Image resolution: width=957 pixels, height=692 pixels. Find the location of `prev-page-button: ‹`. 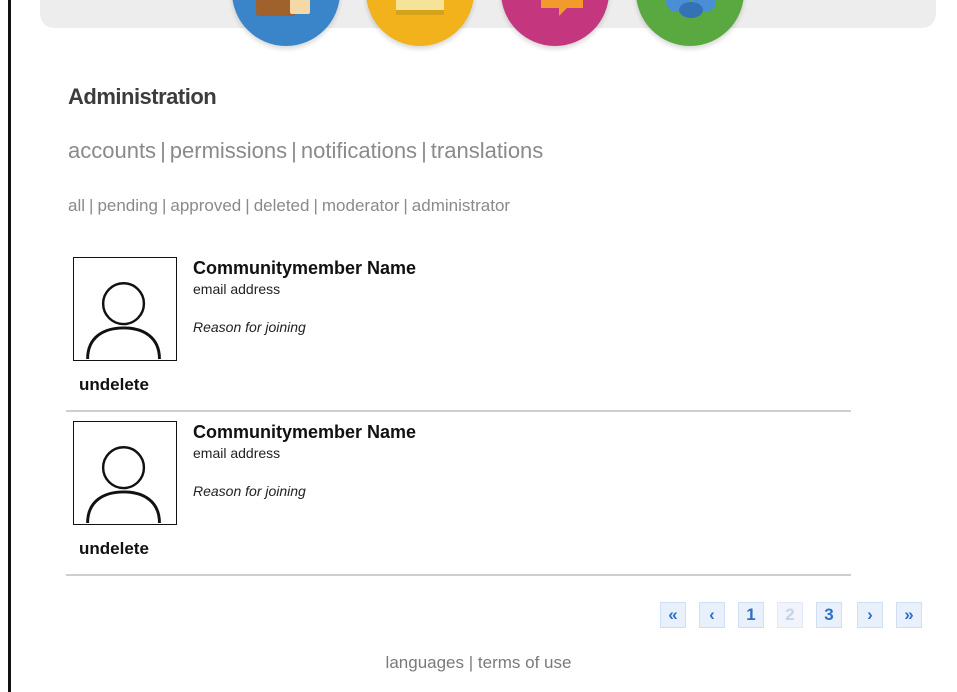

prev-page-button: ‹ is located at coordinates (712, 615).